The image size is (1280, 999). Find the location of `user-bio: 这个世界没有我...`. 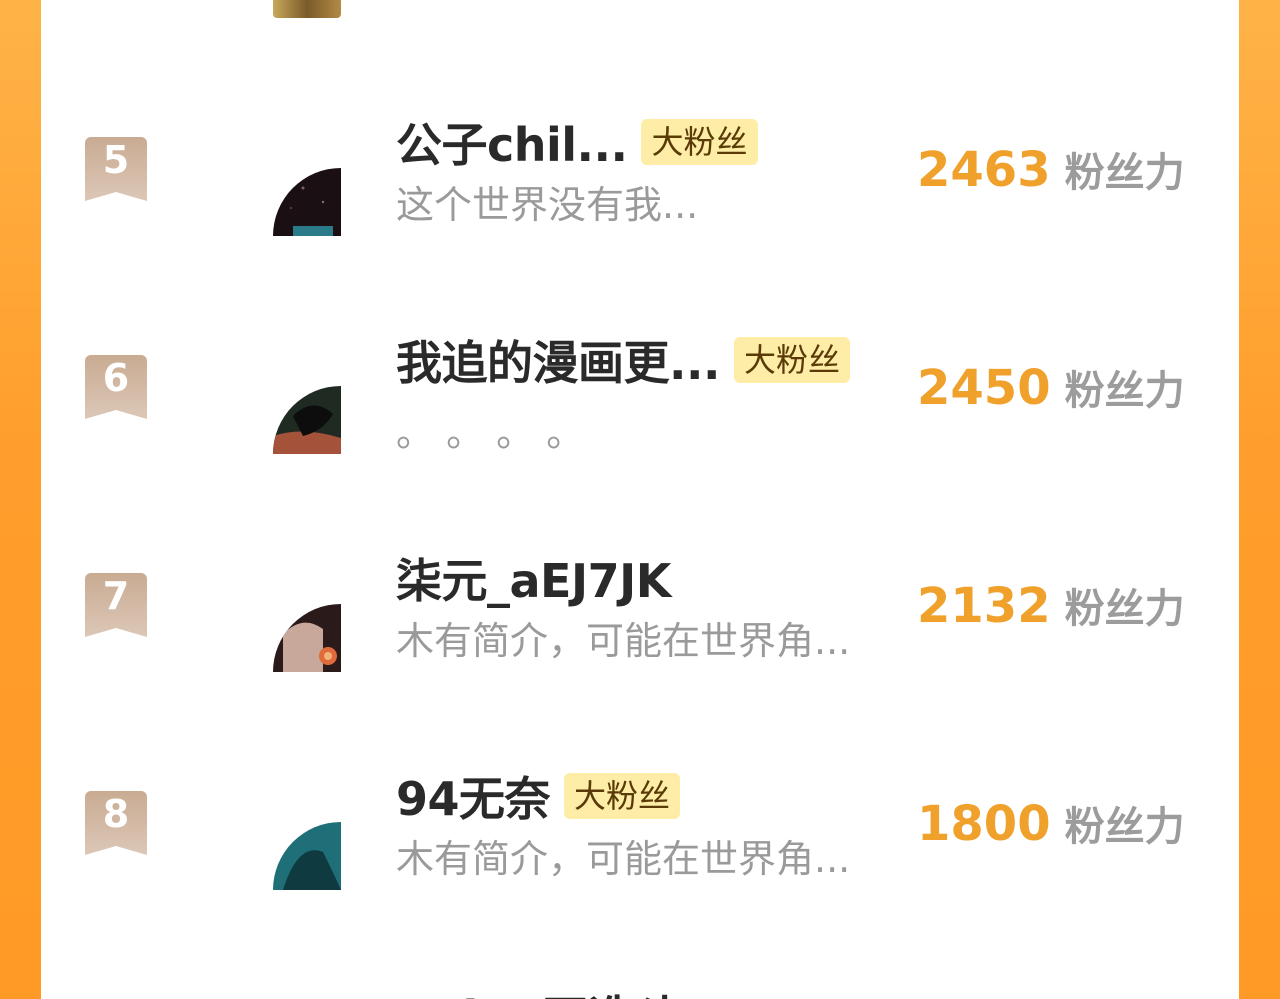

user-bio: 这个世界没有我... is located at coordinates (547, 205).